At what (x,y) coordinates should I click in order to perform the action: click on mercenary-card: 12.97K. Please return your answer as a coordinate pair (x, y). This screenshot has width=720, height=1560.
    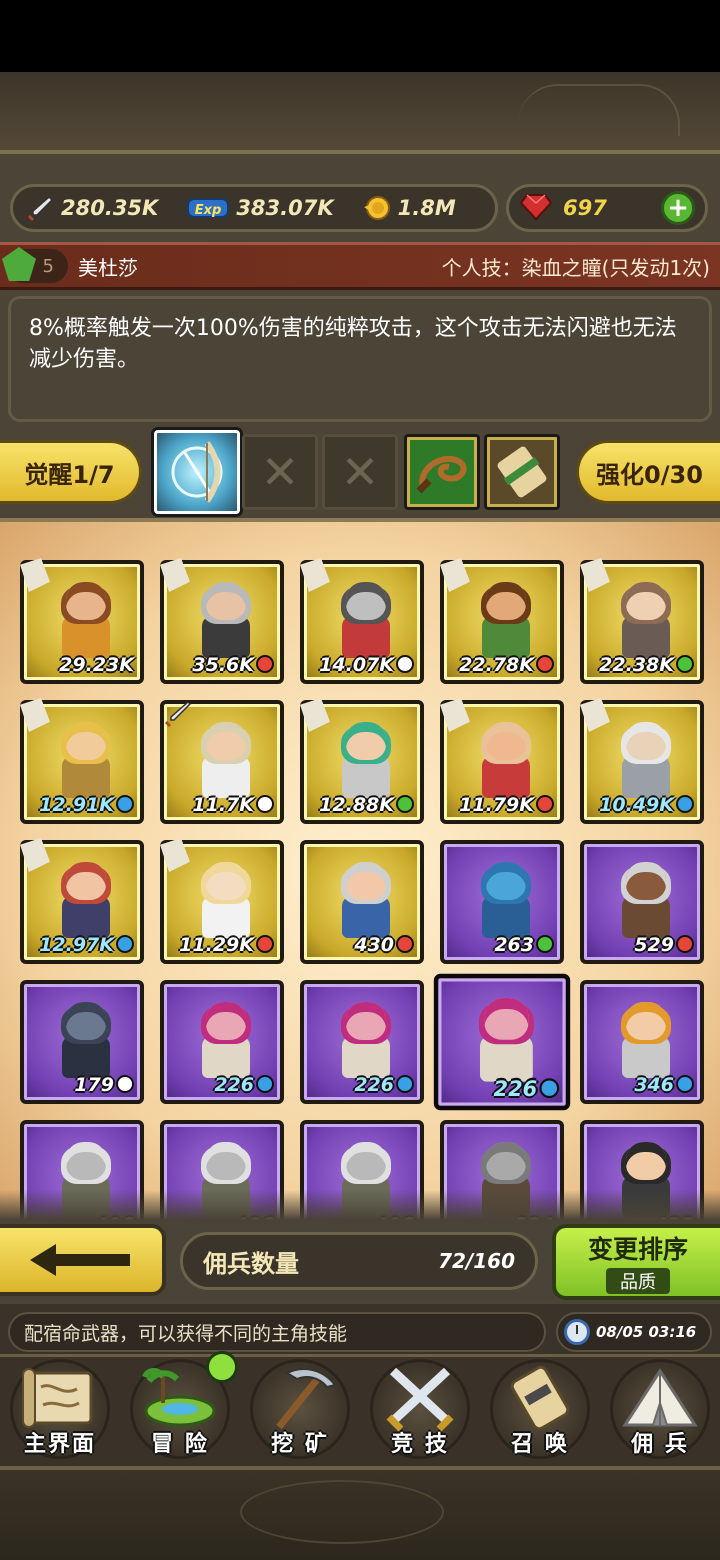
    Looking at the image, I should click on (82, 901).